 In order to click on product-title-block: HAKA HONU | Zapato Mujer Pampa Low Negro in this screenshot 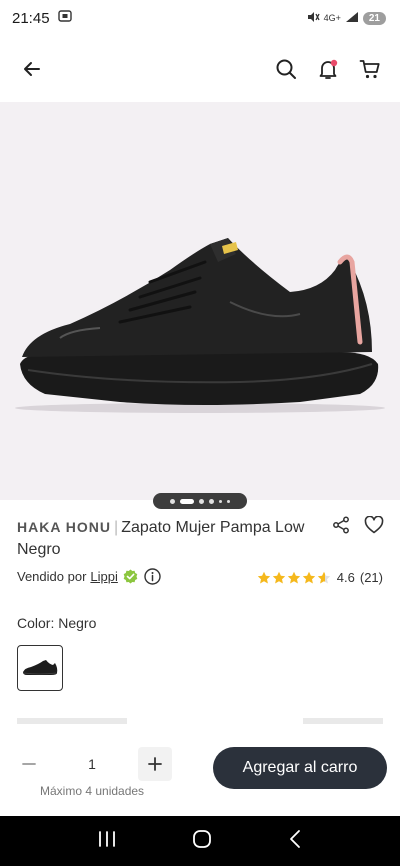, I will do `click(167, 538)`.